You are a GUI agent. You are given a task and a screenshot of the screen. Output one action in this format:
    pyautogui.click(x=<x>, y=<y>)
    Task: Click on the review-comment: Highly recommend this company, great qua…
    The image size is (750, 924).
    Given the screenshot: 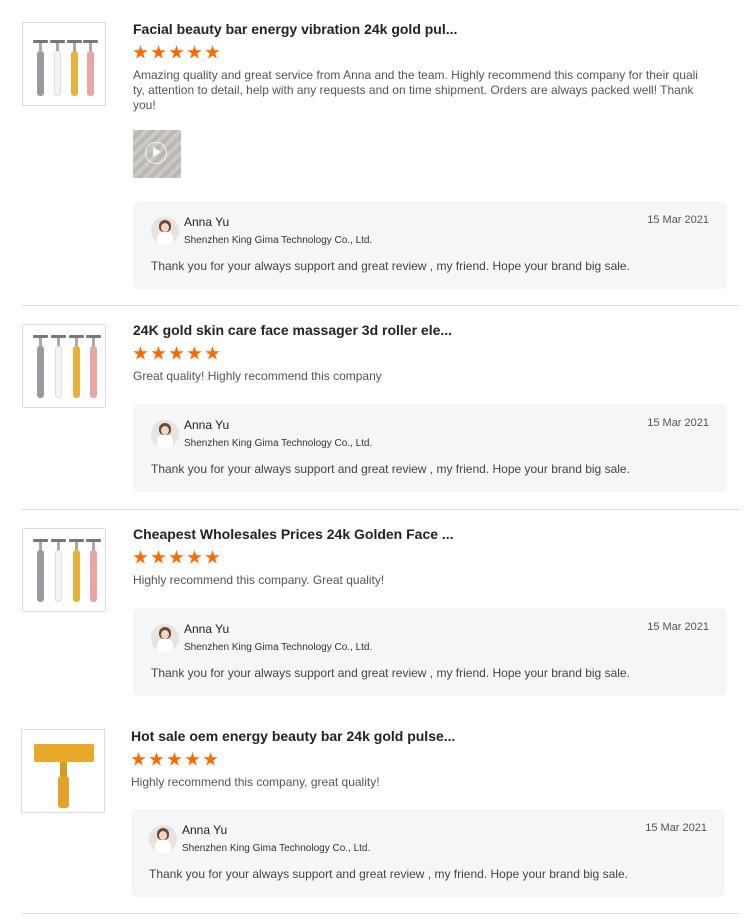 What is the action you would take?
    pyautogui.click(x=255, y=782)
    